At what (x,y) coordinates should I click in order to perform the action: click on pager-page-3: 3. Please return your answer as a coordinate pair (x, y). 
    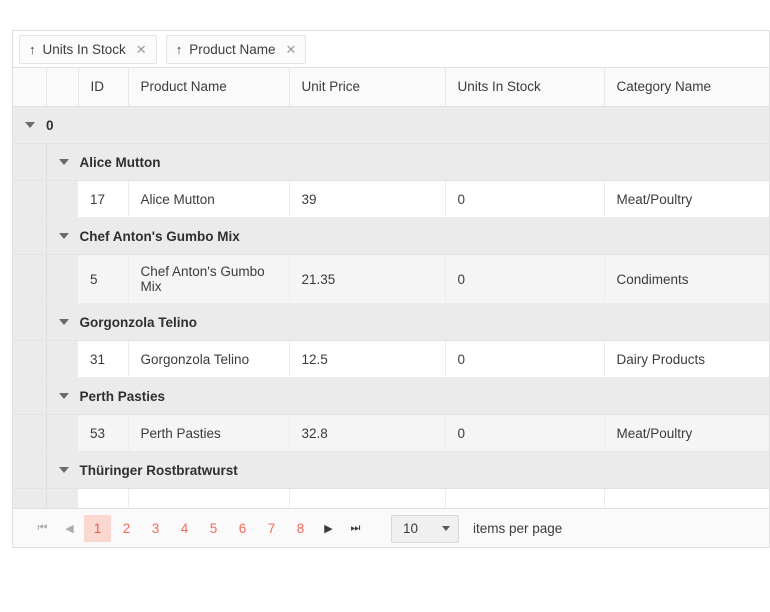
    Looking at the image, I should click on (155, 528).